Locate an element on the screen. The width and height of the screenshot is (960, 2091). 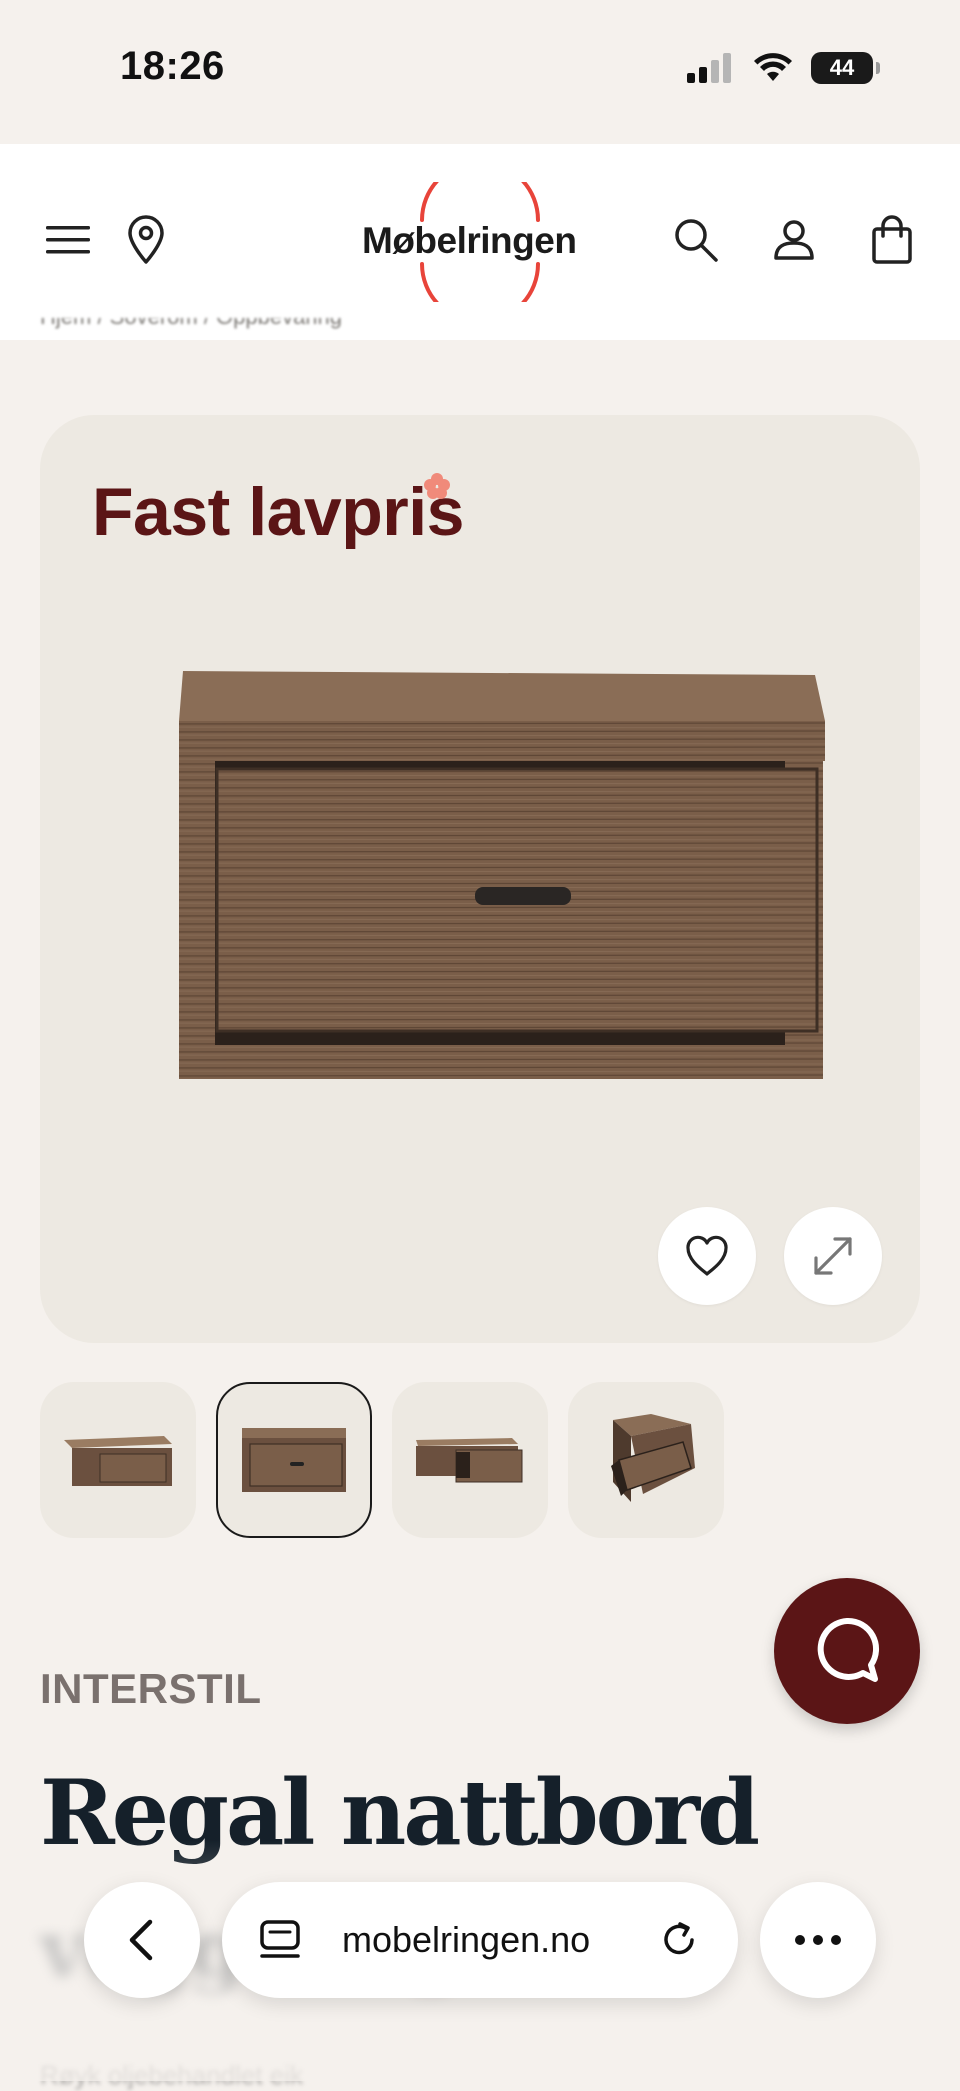
wifi-icon is located at coordinates (773, 67).